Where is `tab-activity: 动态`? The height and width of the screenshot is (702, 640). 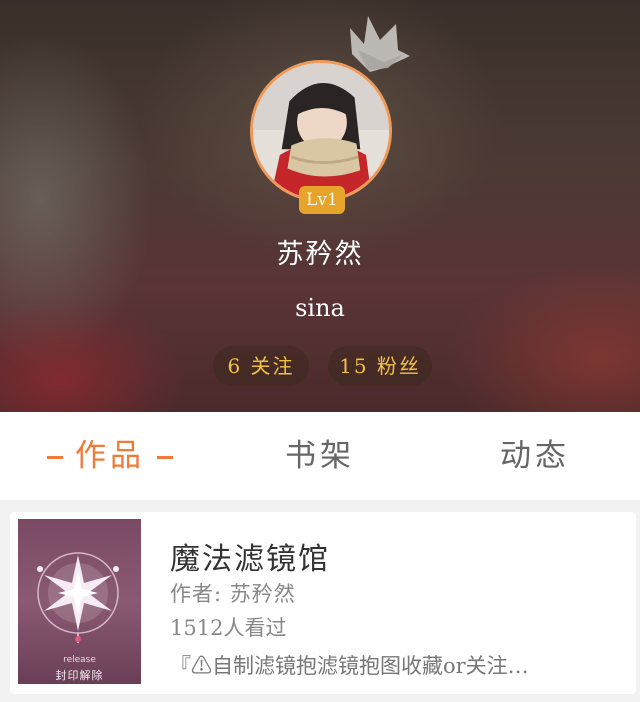
tab-activity: 动态 is located at coordinates (535, 456).